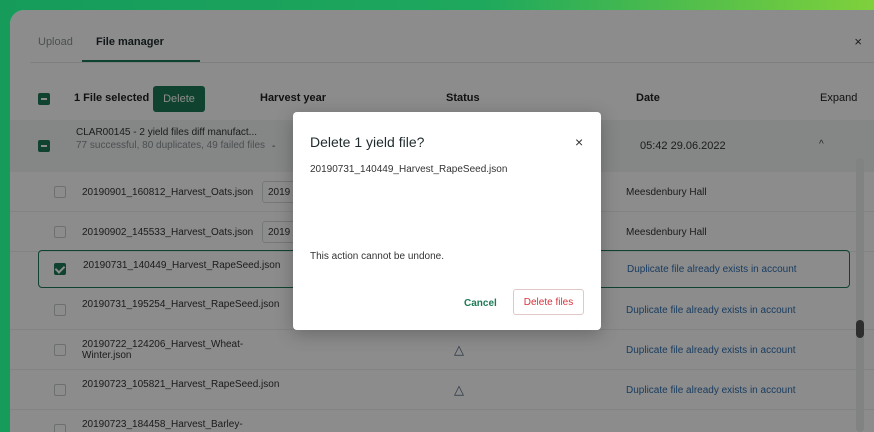 Image resolution: width=874 pixels, height=432 pixels. What do you see at coordinates (377, 256) in the screenshot?
I see `dialog-warning-text: This action cannot be undone.` at bounding box center [377, 256].